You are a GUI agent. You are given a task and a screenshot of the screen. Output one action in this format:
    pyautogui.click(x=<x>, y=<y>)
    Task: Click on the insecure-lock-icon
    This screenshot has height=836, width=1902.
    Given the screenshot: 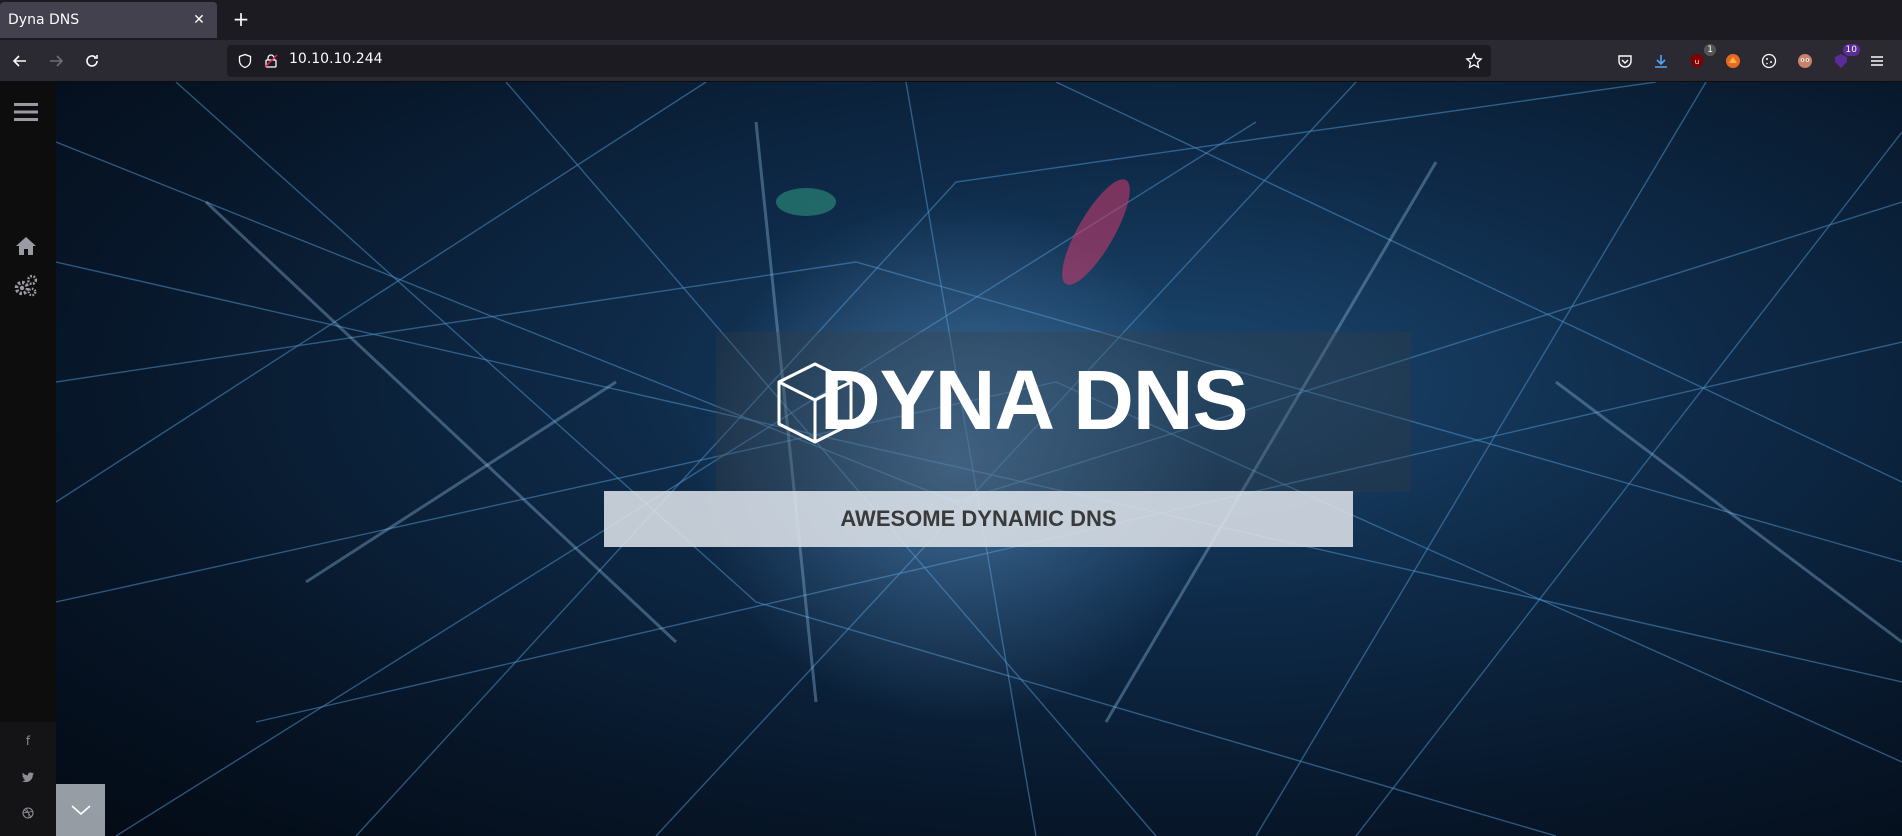 What is the action you would take?
    pyautogui.click(x=271, y=63)
    